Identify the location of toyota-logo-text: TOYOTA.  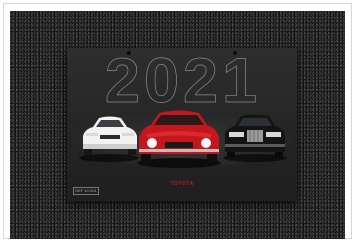
(182, 184).